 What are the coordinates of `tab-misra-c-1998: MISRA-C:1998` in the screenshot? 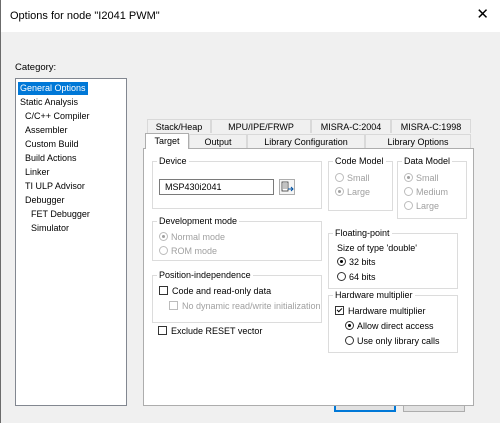 It's located at (431, 126).